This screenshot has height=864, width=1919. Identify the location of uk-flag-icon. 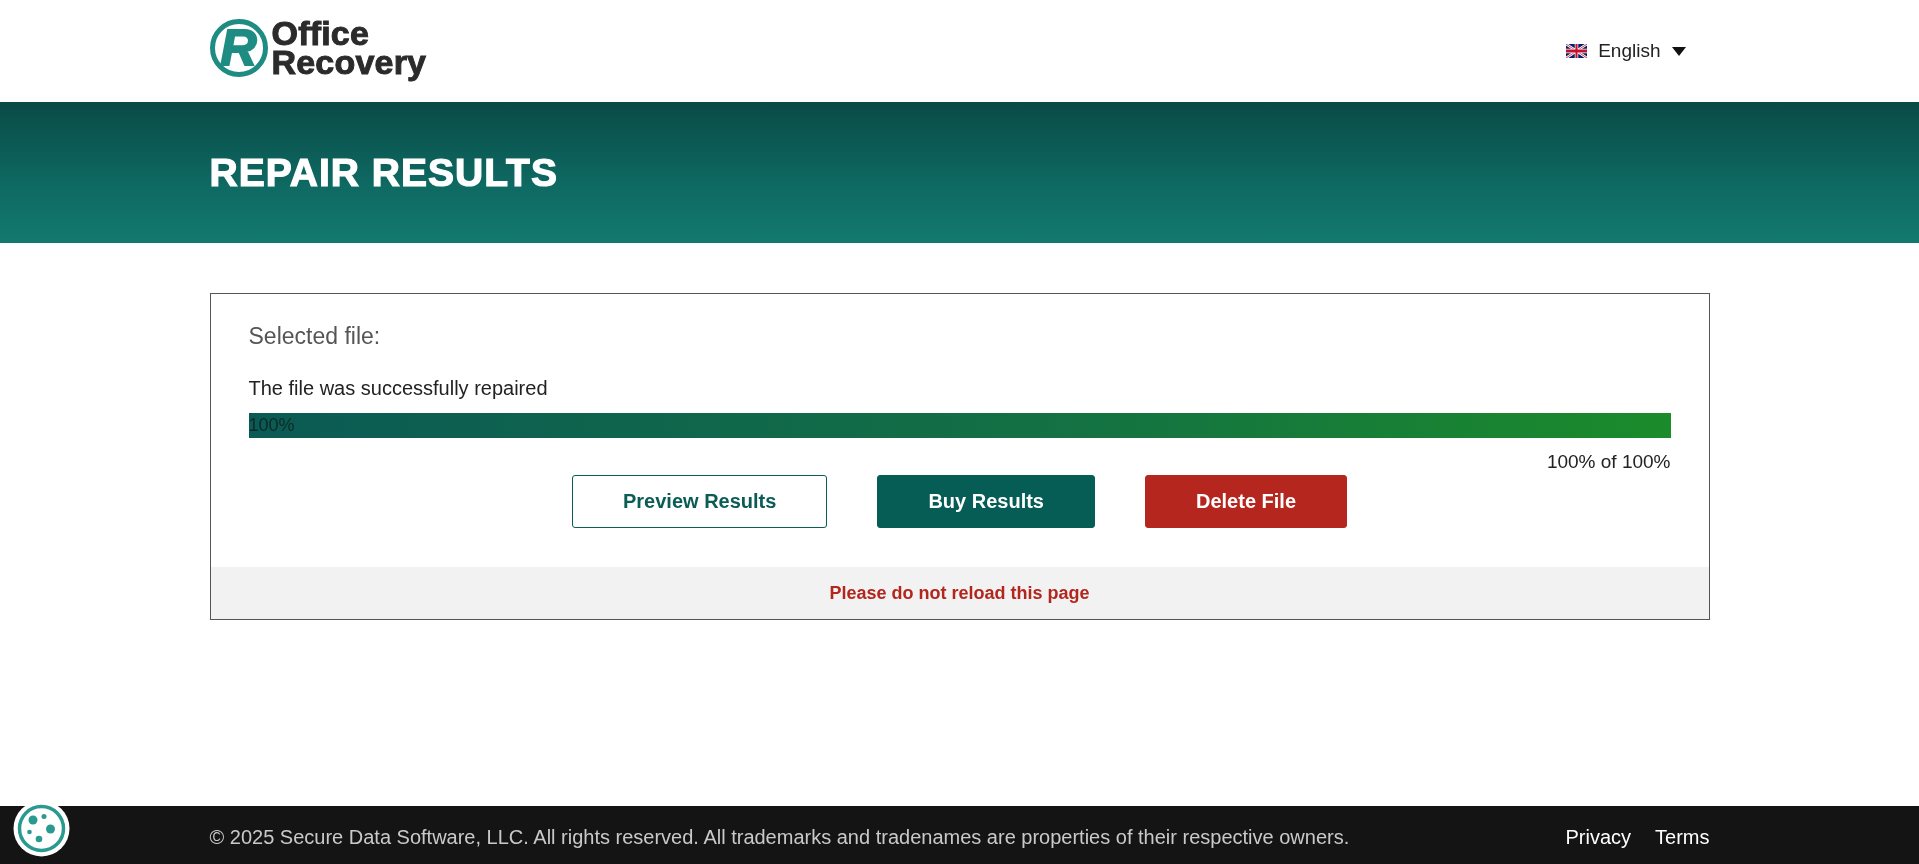
(1577, 51).